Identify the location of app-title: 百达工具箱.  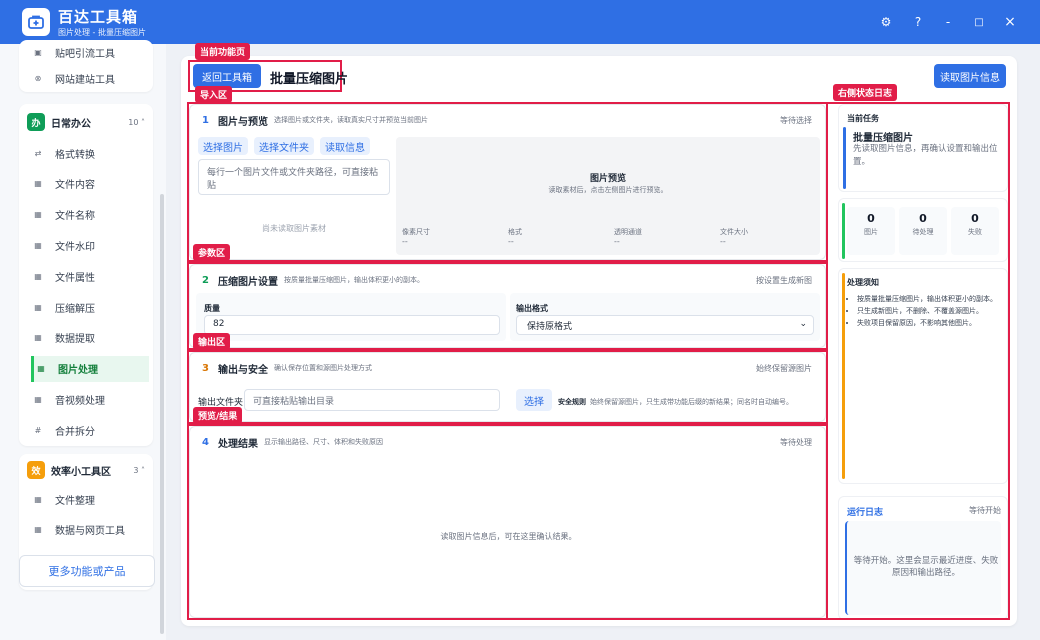
(98, 17).